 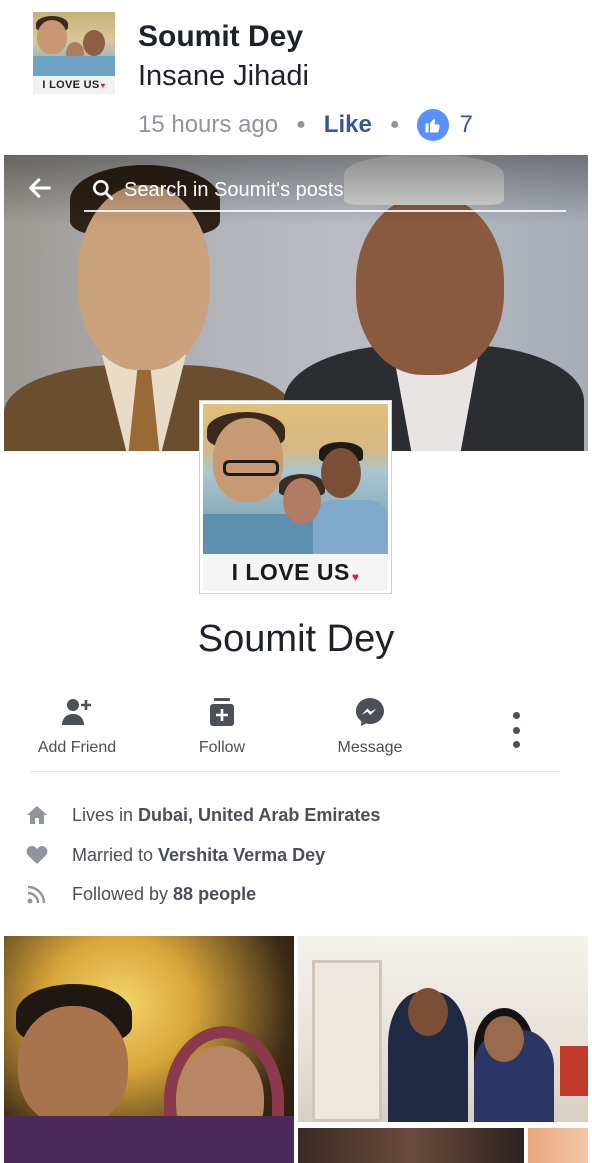 I want to click on messenger-icon, so click(x=370, y=712).